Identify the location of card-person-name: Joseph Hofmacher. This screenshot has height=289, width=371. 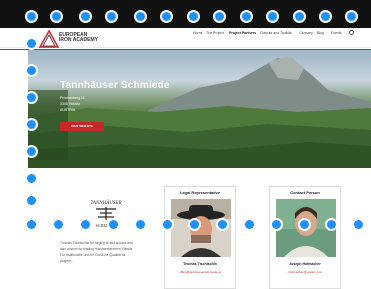
(305, 264).